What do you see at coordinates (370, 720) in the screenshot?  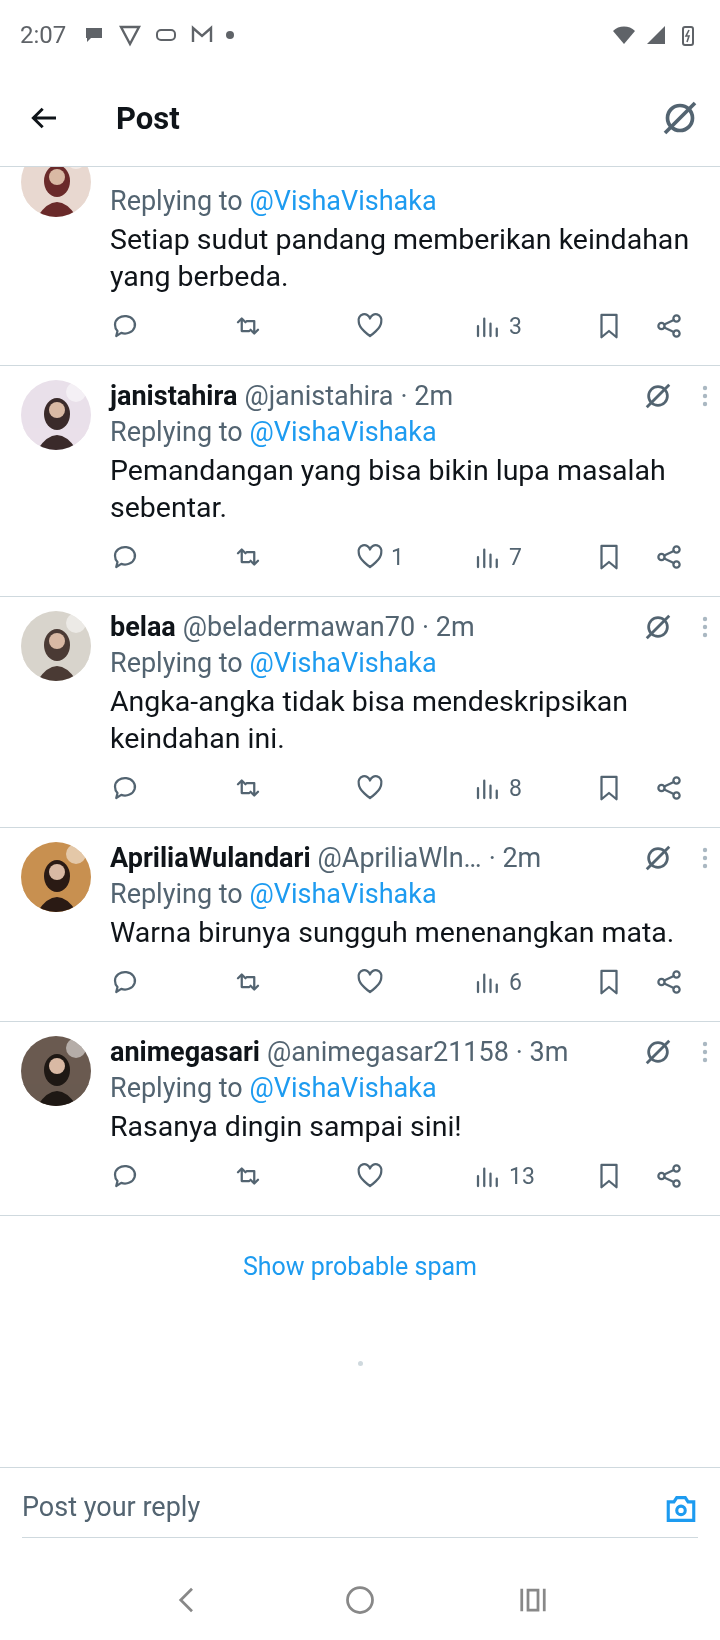 I see `reply-text: Angka-angka tidak bisa mendeskripsikan keindahan ini.` at bounding box center [370, 720].